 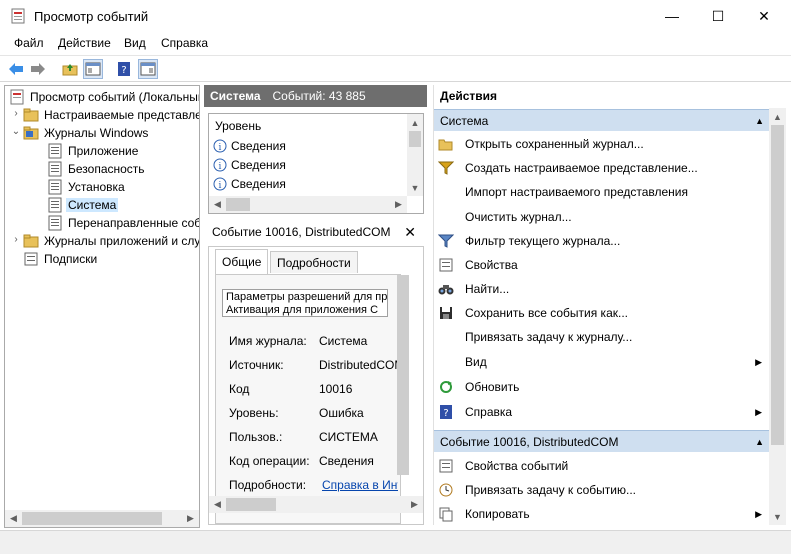 What do you see at coordinates (70, 69) in the screenshot?
I see `up-folder-button` at bounding box center [70, 69].